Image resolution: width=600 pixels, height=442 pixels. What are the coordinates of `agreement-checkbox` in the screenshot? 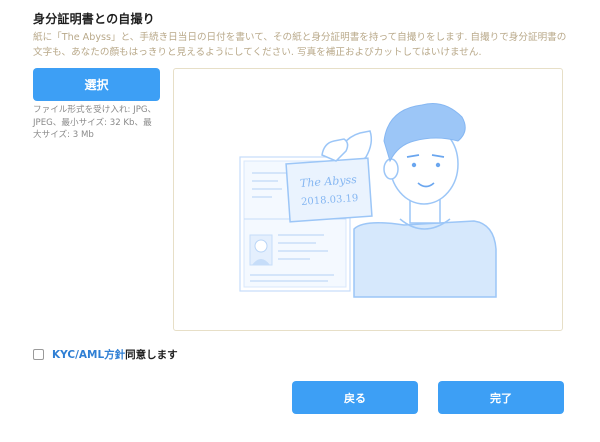 It's located at (38, 354).